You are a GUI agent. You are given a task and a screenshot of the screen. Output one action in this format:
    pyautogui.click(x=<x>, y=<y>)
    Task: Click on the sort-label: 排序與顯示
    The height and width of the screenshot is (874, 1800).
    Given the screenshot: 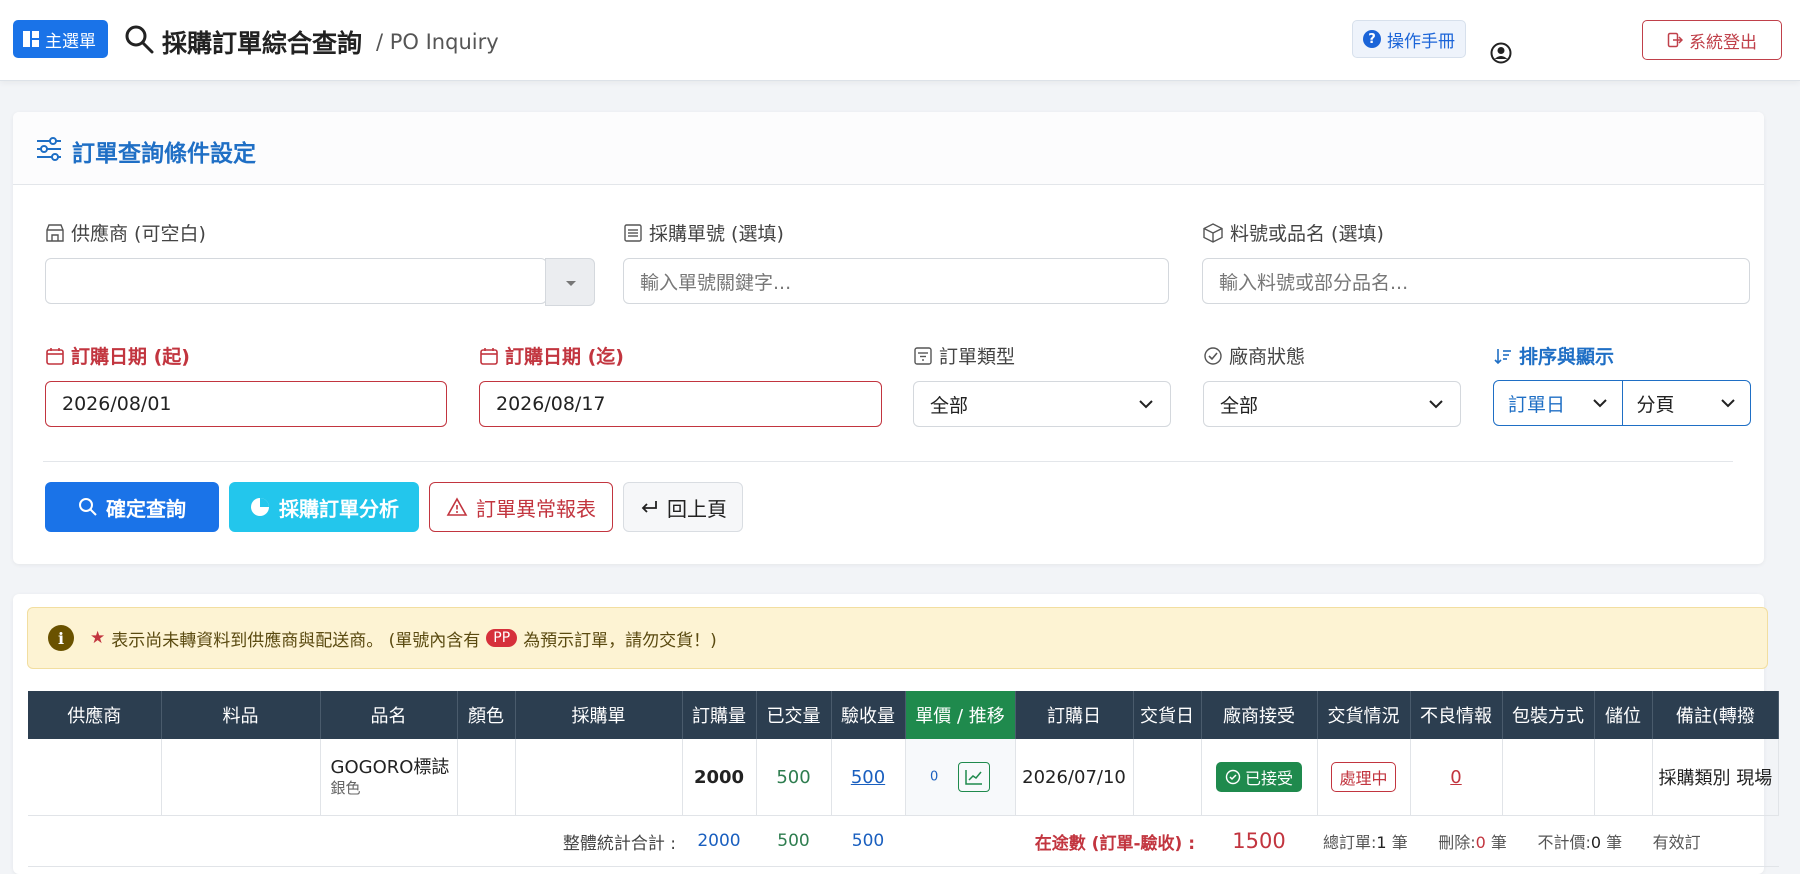 What is the action you would take?
    pyautogui.click(x=1553, y=355)
    